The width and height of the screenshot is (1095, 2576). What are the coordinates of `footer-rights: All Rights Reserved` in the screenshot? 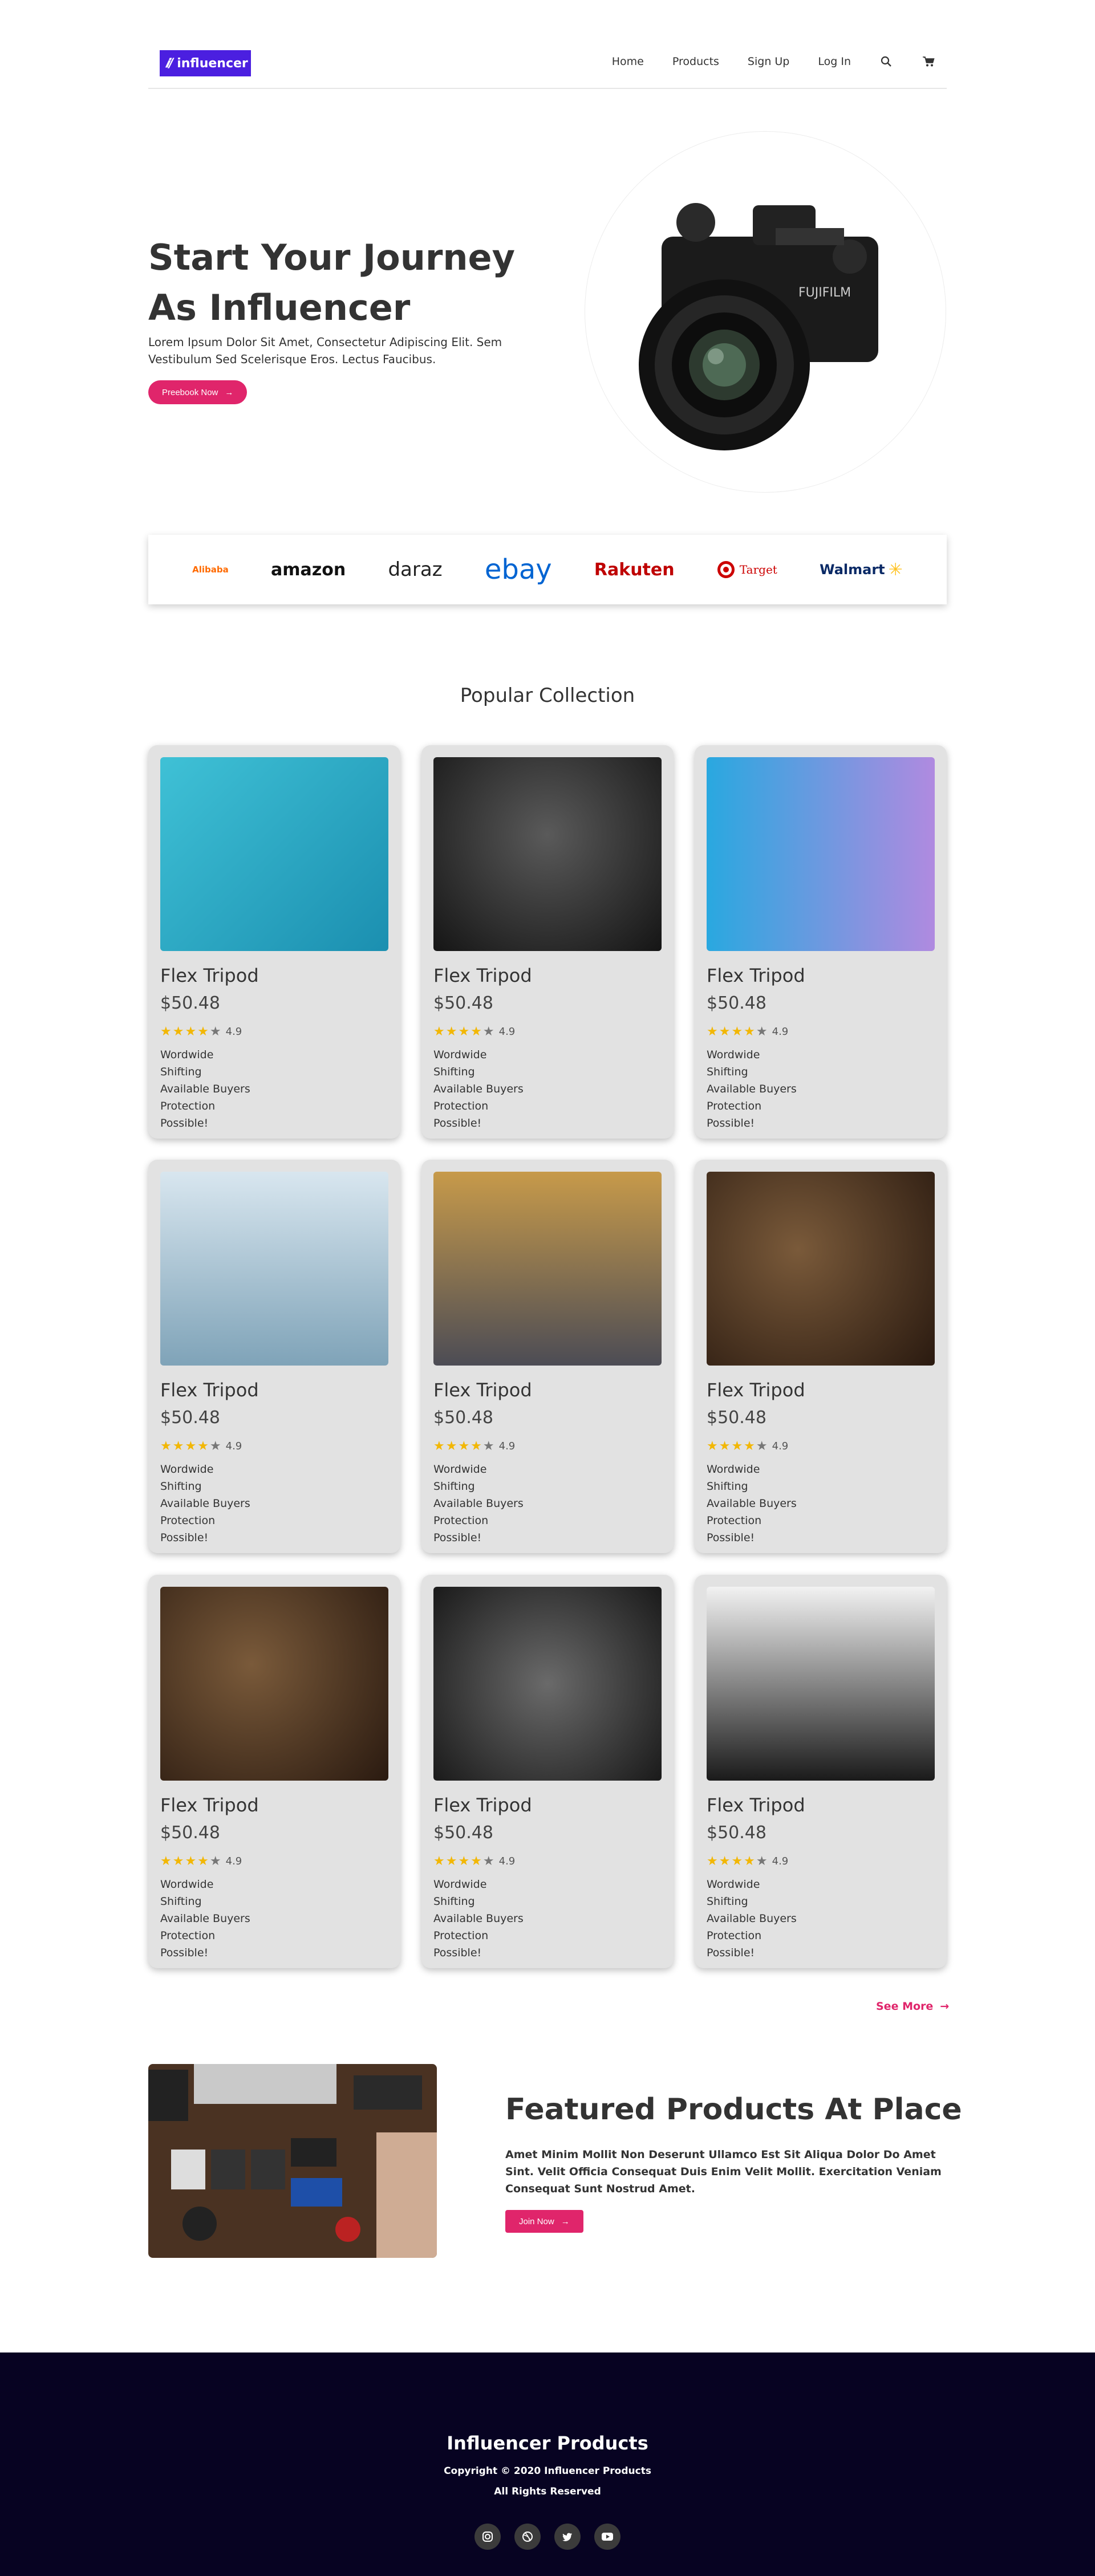 It's located at (547, 2491).